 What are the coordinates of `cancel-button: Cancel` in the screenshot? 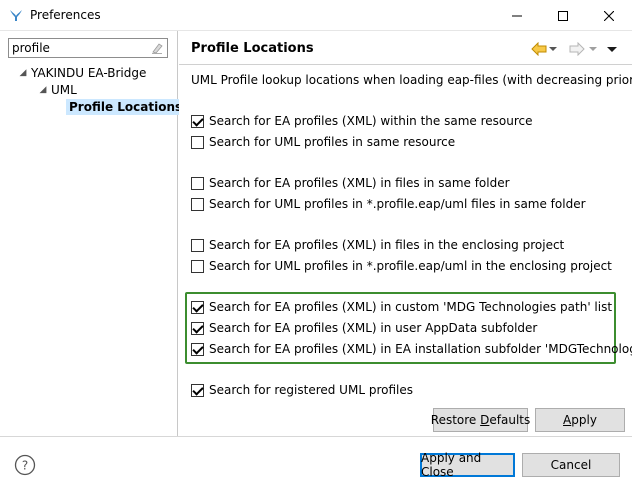 It's located at (571, 465).